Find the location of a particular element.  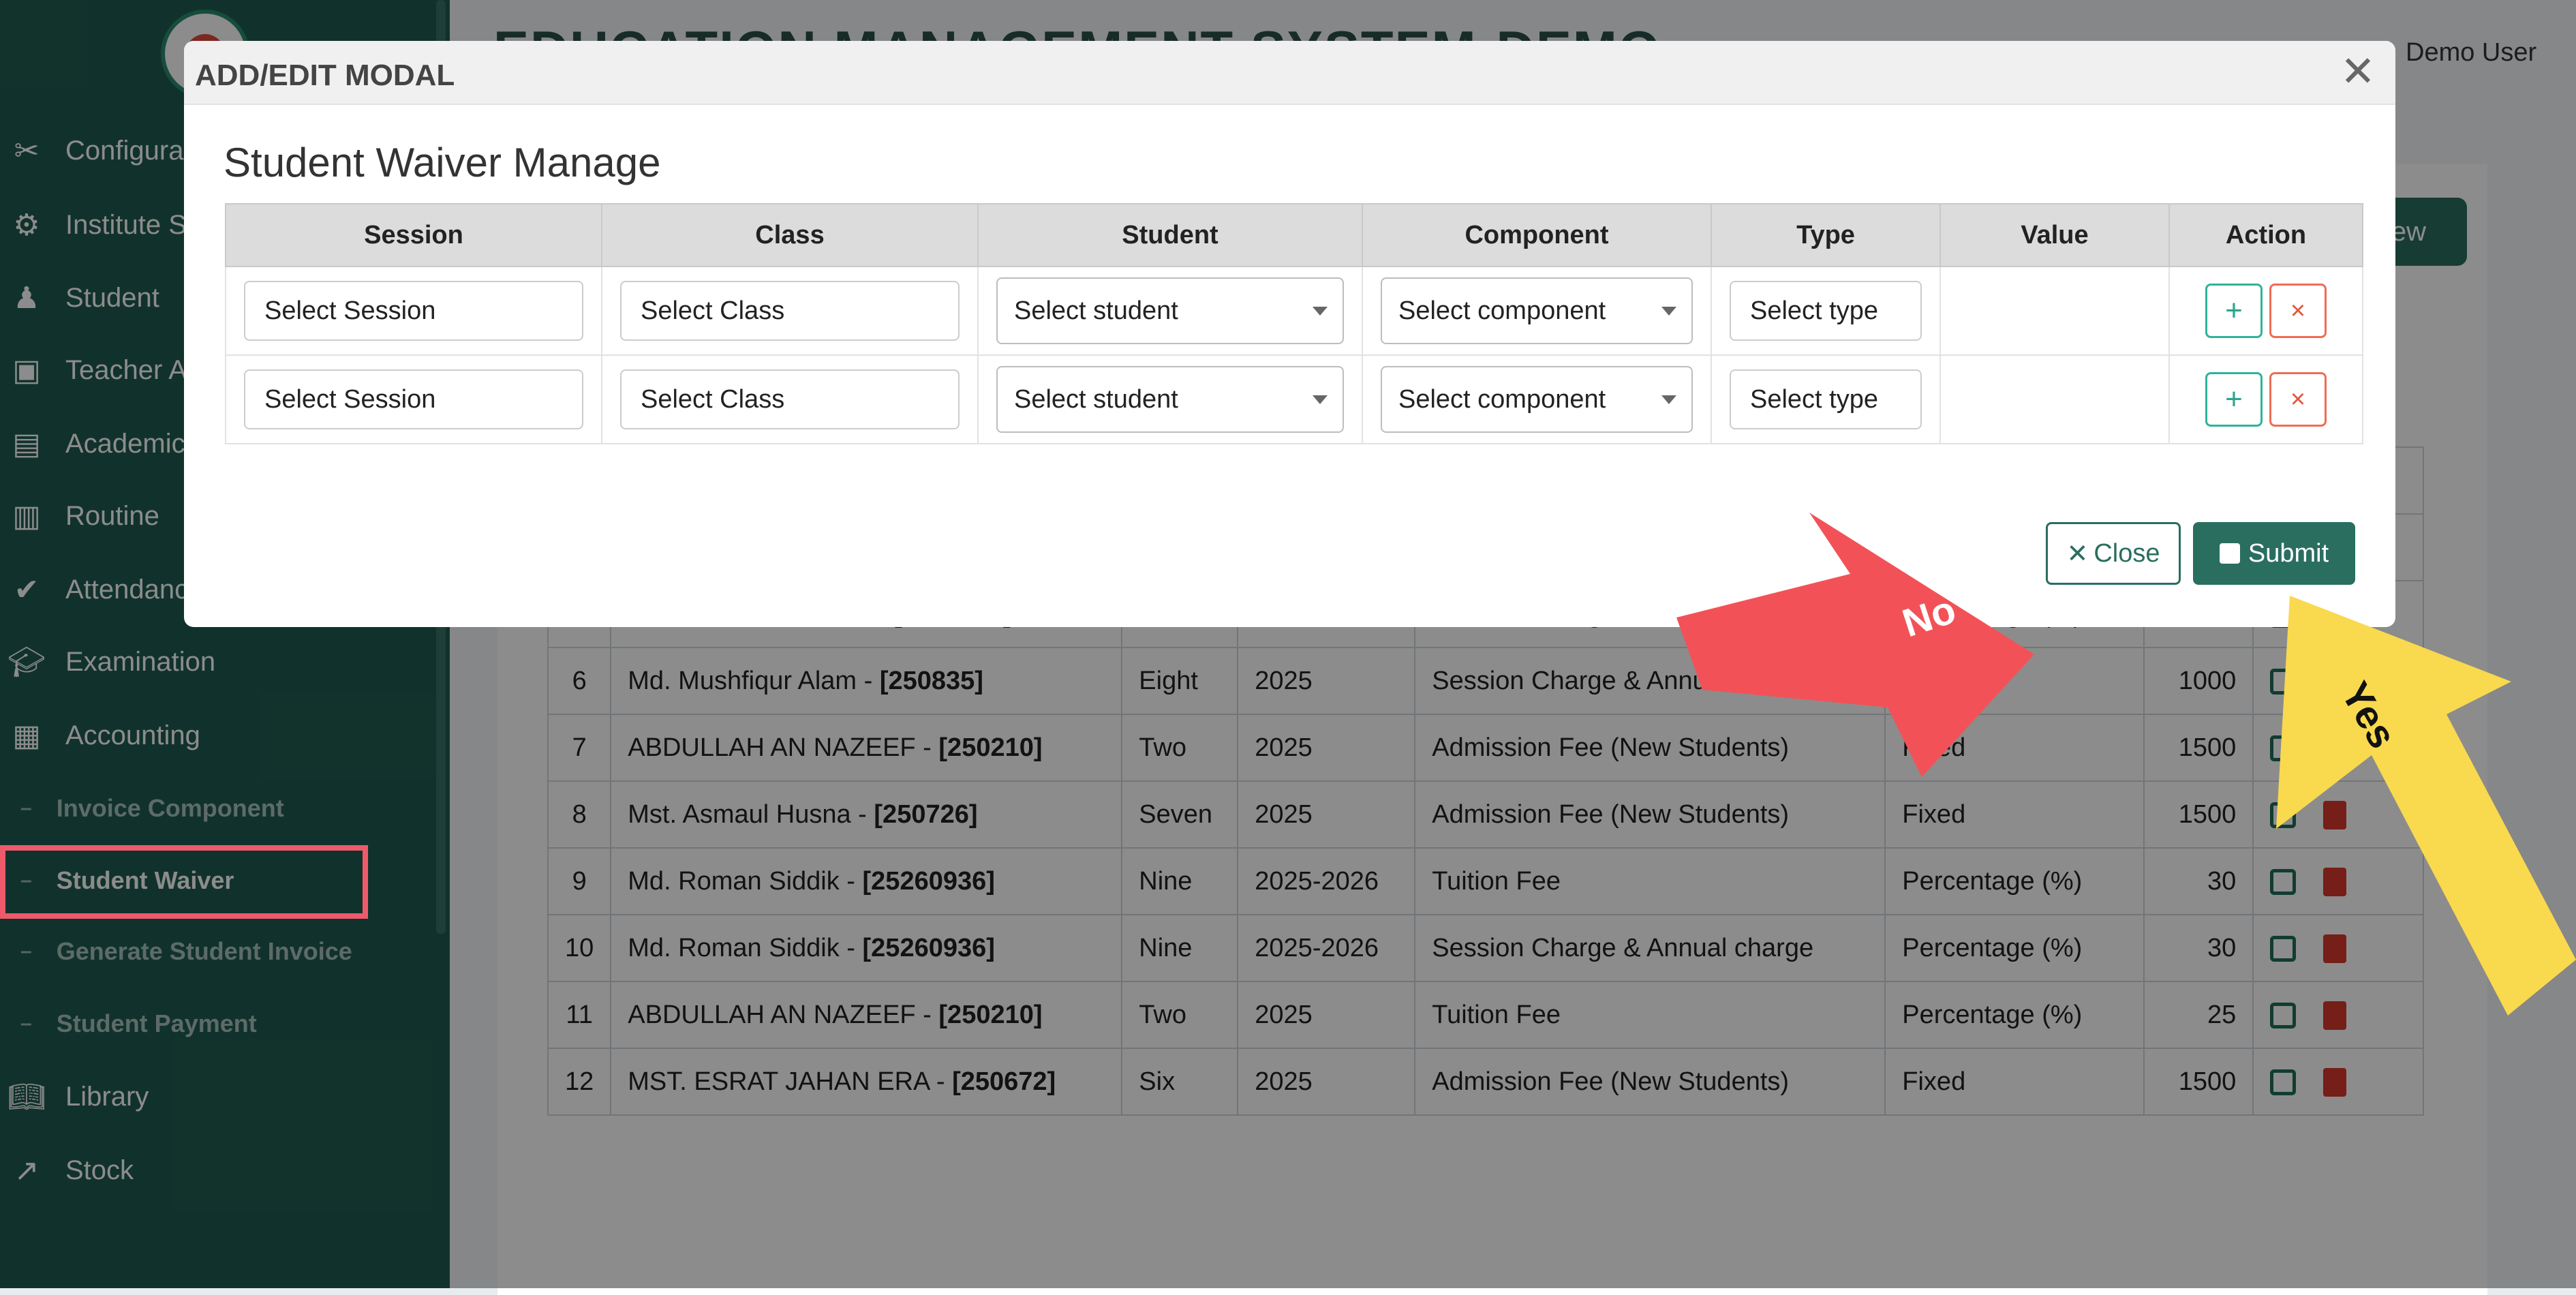

annotation-arrows: No Yes is located at coordinates (2126, 764).